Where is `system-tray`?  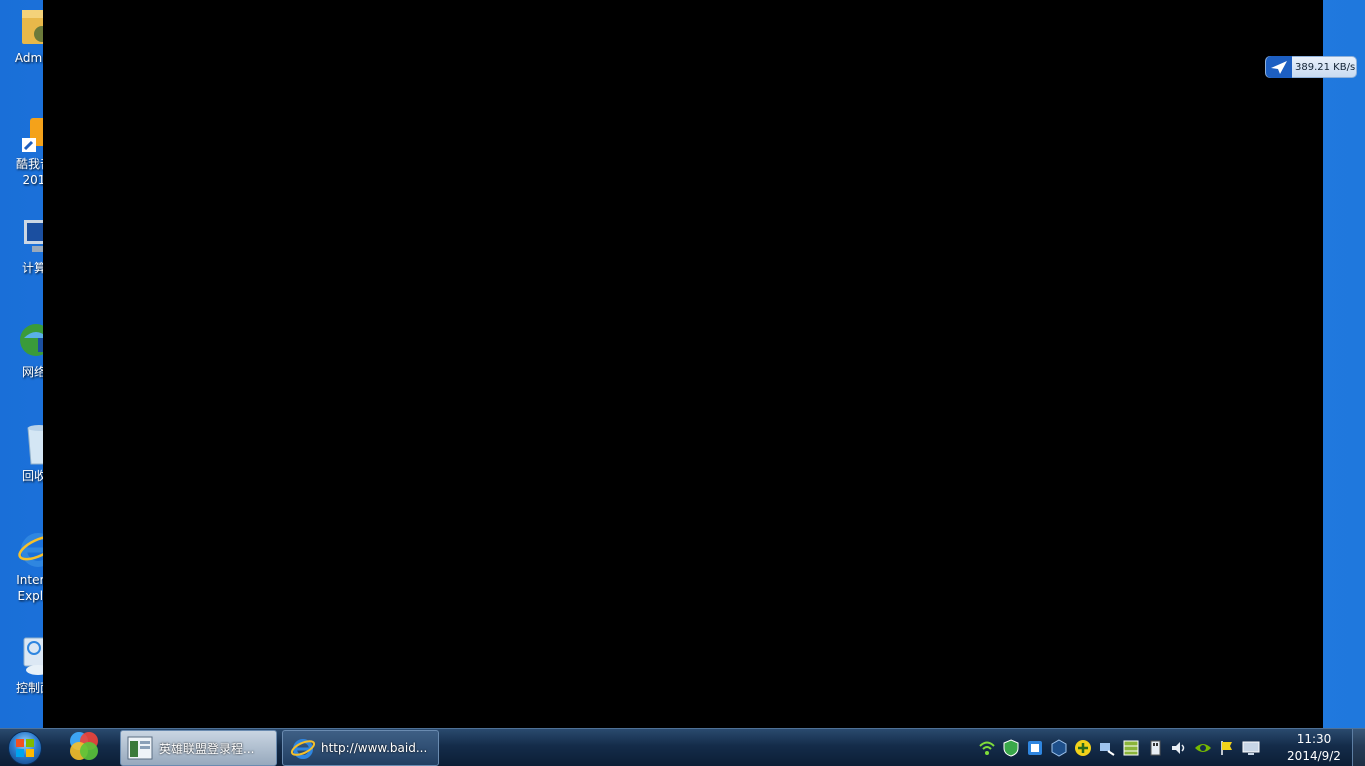 system-tray is located at coordinates (1119, 748).